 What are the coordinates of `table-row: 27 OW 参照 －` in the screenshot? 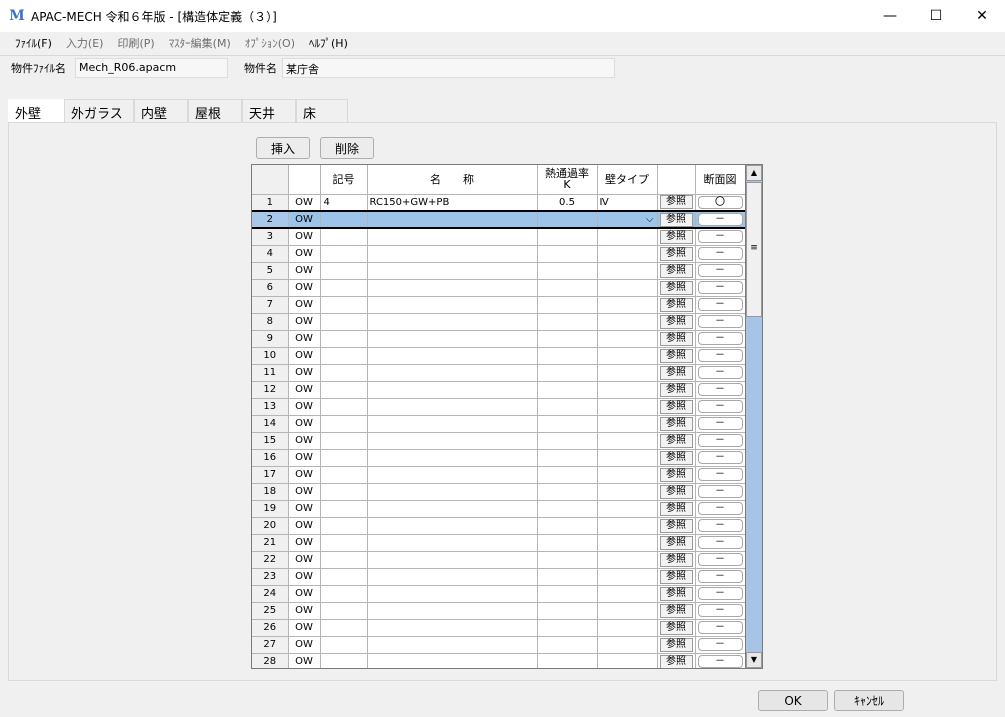 It's located at (499, 645).